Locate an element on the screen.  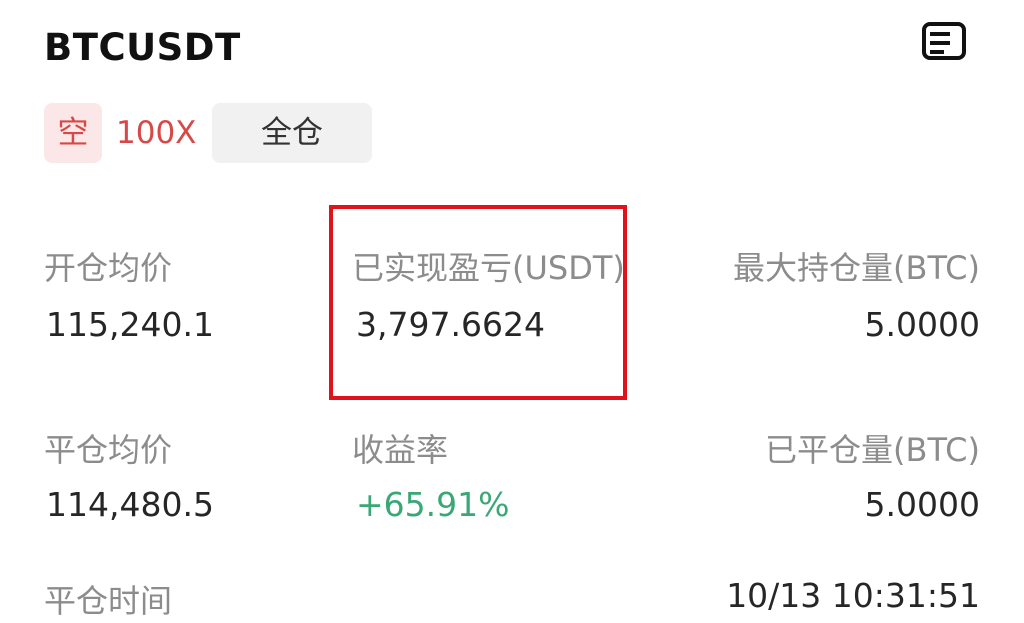
closed-size-value: 5.0000 is located at coordinates (922, 504).